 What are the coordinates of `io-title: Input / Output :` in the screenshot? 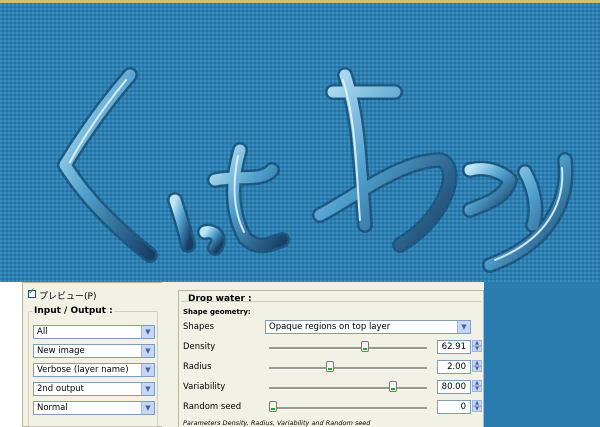 It's located at (73, 311).